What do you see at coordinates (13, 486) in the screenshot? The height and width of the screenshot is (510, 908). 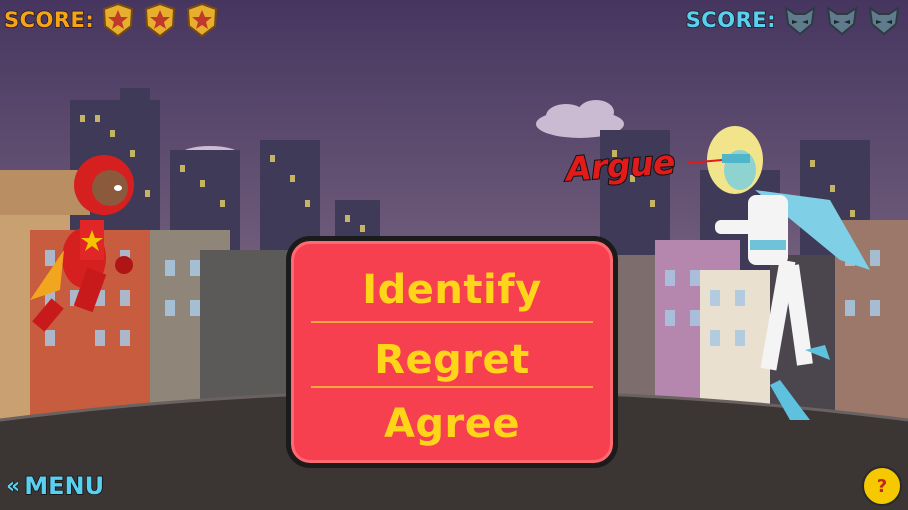 I see `back-arrow-icon: «` at bounding box center [13, 486].